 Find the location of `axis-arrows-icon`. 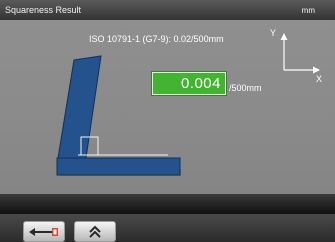

axis-arrows-icon is located at coordinates (300, 53).